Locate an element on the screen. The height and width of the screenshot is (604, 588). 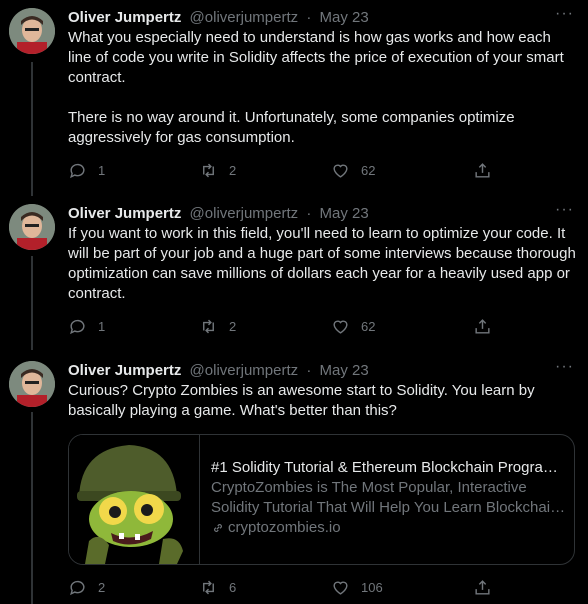
reply-count: 2 is located at coordinates (102, 587).